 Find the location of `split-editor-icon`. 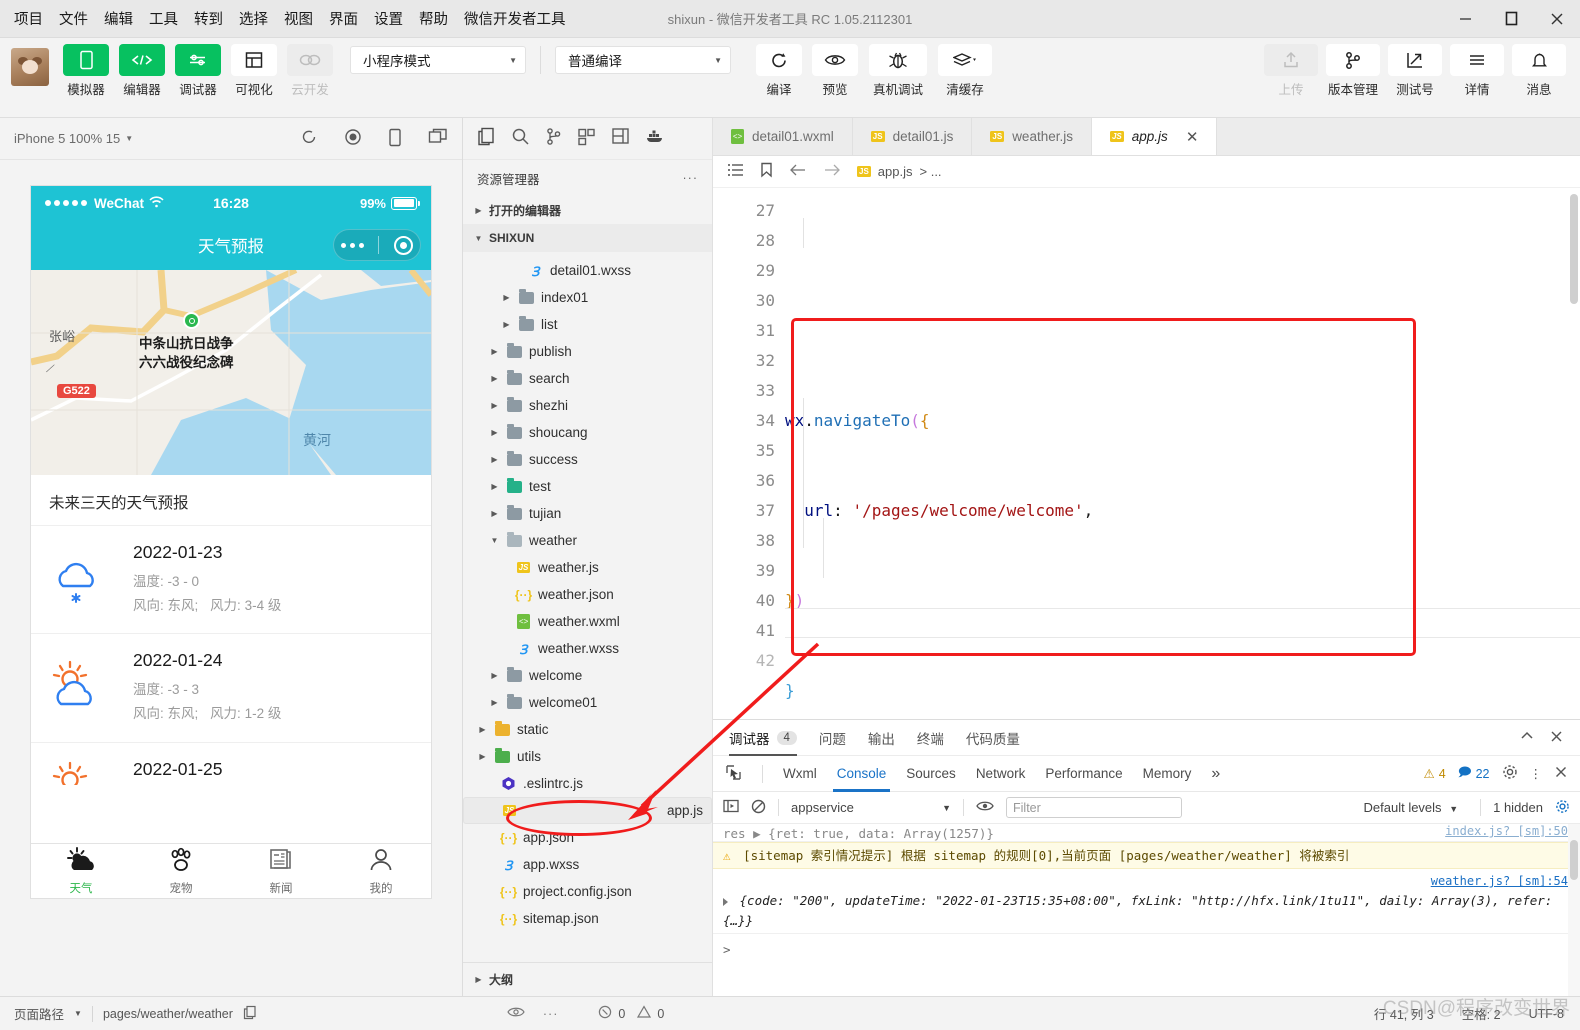

split-editor-icon is located at coordinates (620, 138).